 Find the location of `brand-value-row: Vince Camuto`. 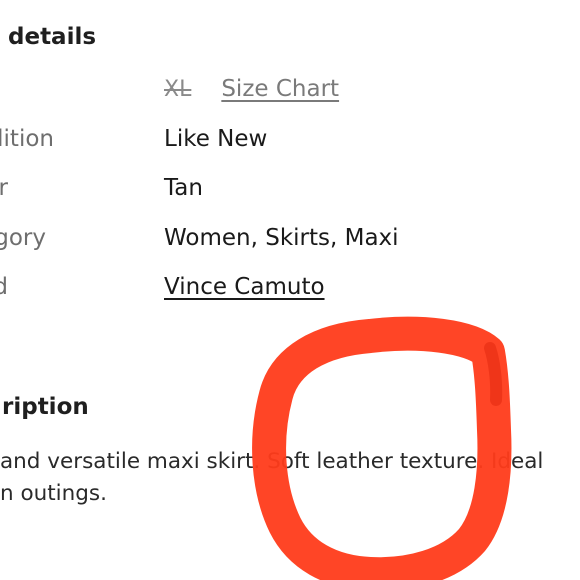

brand-value-row: Vince Camuto is located at coordinates (244, 287).